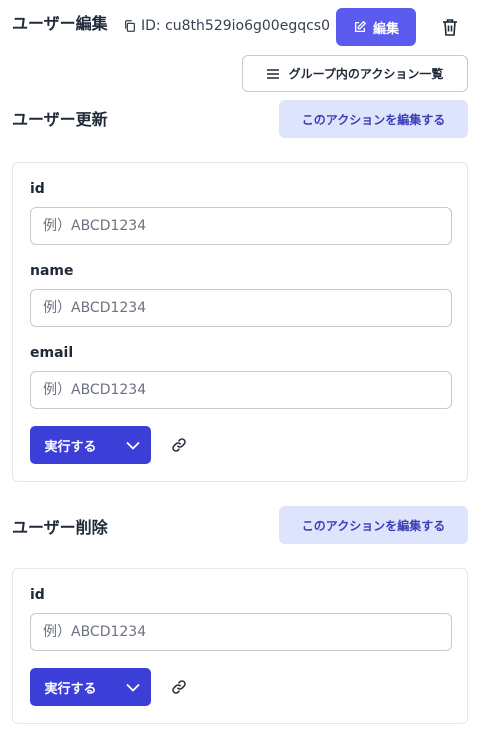 This screenshot has height=735, width=484. I want to click on run-button-delete: 実行する, so click(90, 687).